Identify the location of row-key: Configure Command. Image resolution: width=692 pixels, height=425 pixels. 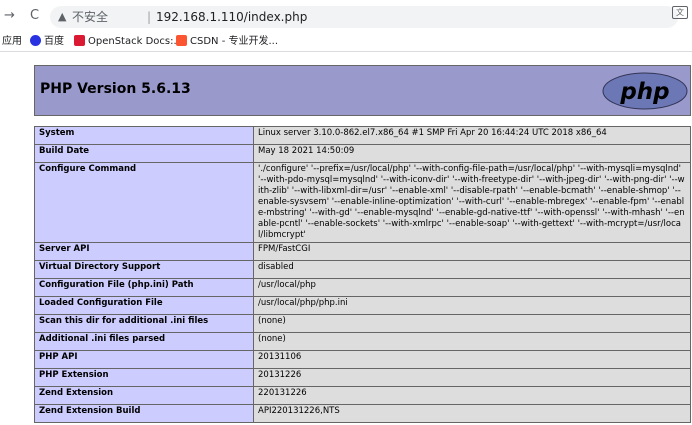
(144, 202).